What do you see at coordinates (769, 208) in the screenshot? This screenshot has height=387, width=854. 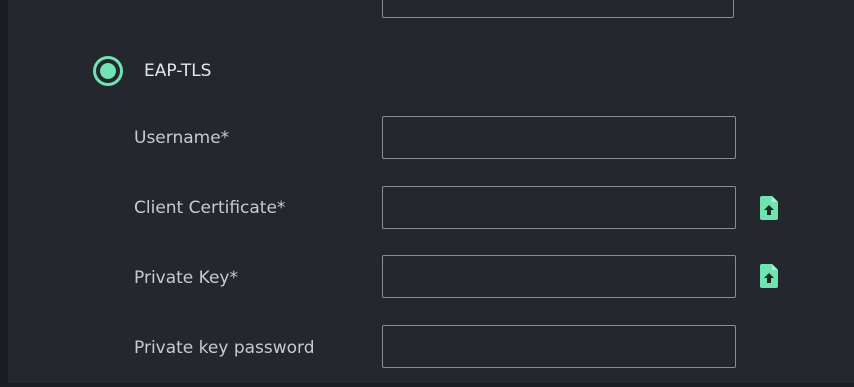 I see `client-certificate-upload-icon` at bounding box center [769, 208].